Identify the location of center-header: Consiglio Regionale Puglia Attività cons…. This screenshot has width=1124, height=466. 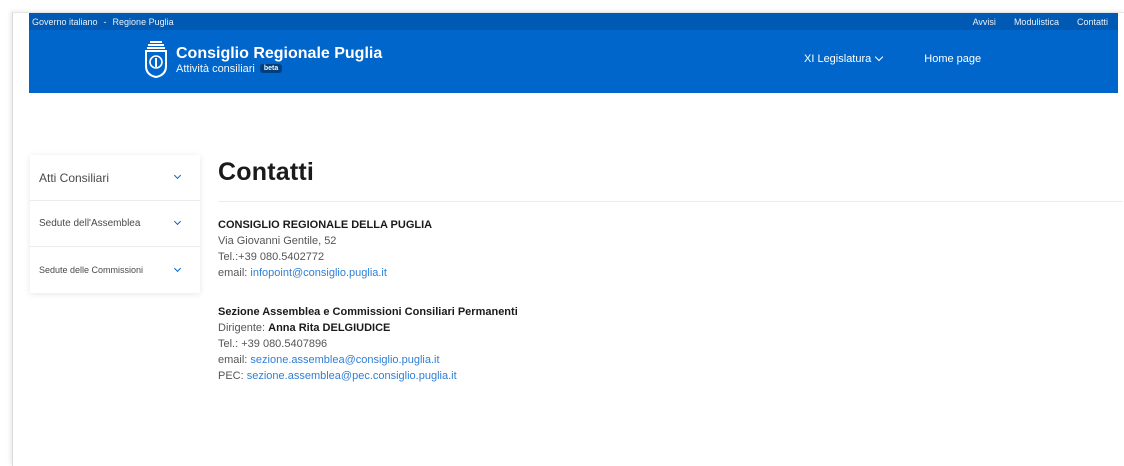
(573, 61).